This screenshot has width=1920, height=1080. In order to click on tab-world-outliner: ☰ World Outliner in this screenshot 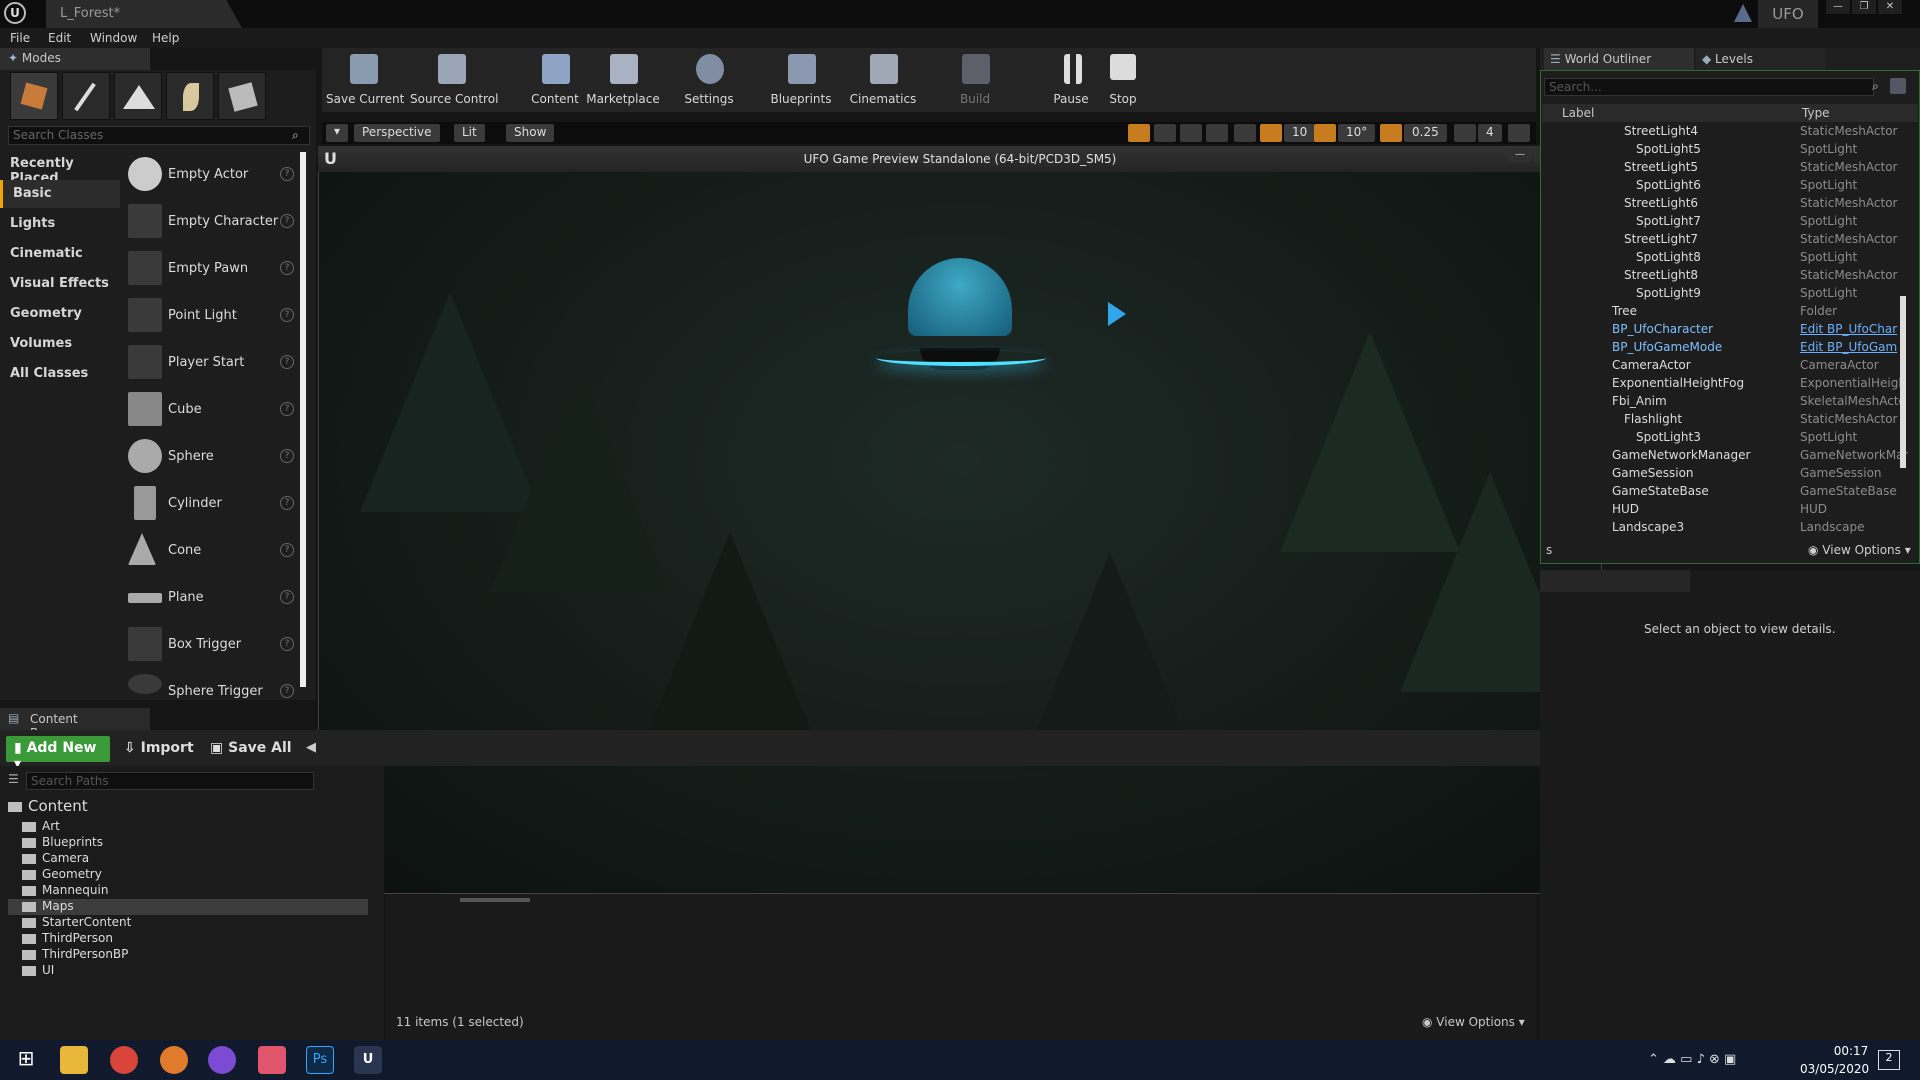, I will do `click(1619, 59)`.